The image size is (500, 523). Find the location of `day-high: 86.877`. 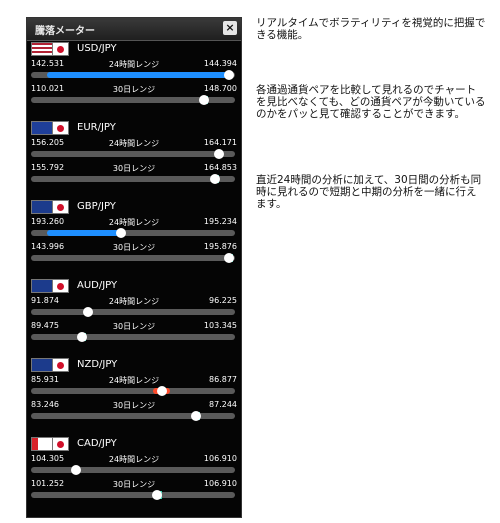

day-high: 86.877 is located at coordinates (223, 379).